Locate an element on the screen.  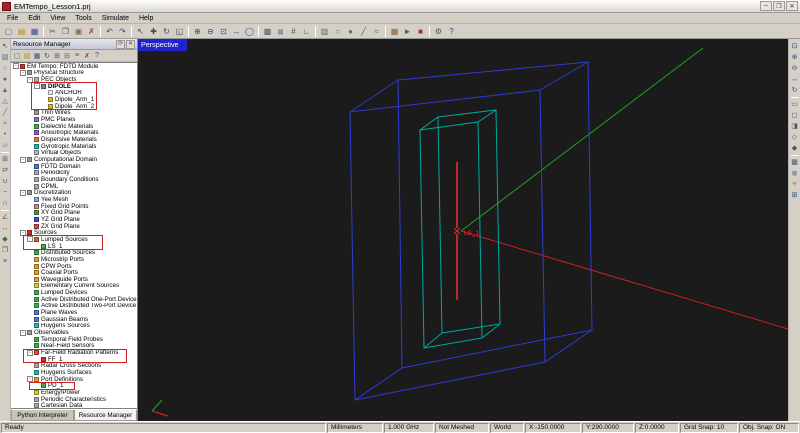
tree-node-observables: - Observables is located at coordinates (74, 332).